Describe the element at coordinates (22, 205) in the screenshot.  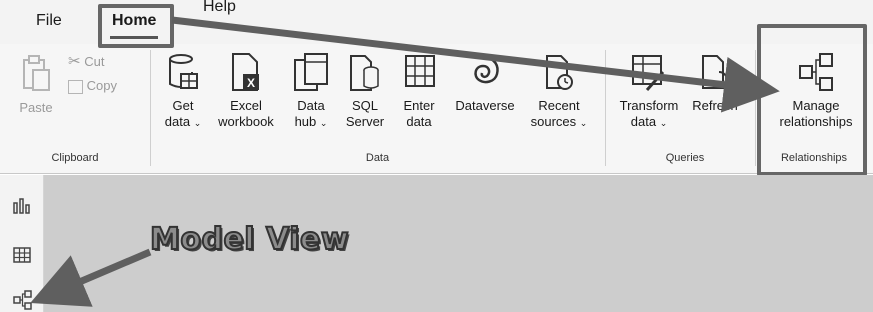
I see `report-view-icon` at that location.